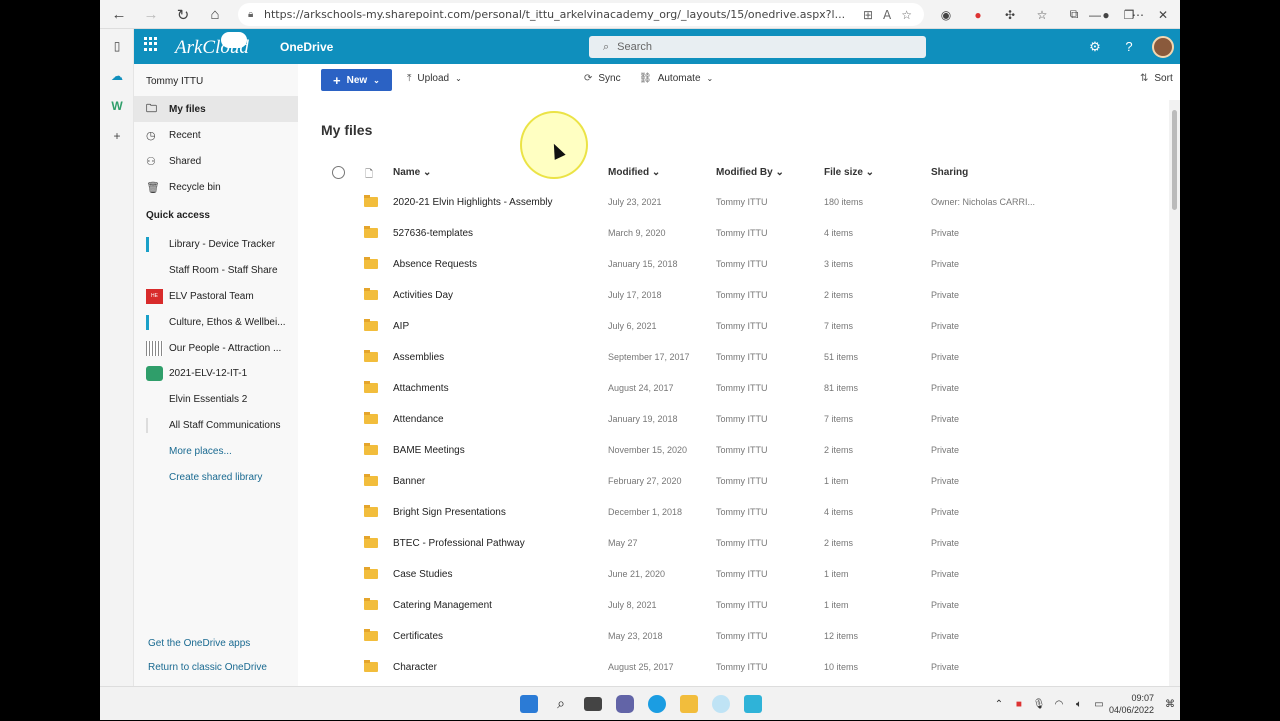 This screenshot has width=1280, height=721. Describe the element at coordinates (1163, 14) in the screenshot. I see `close-icon: ✕` at that location.